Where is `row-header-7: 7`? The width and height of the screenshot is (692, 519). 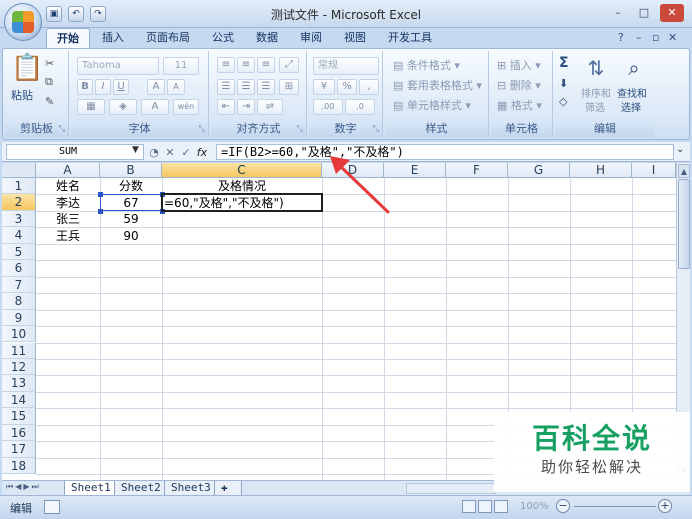
row-header-7: 7 is located at coordinates (19, 285).